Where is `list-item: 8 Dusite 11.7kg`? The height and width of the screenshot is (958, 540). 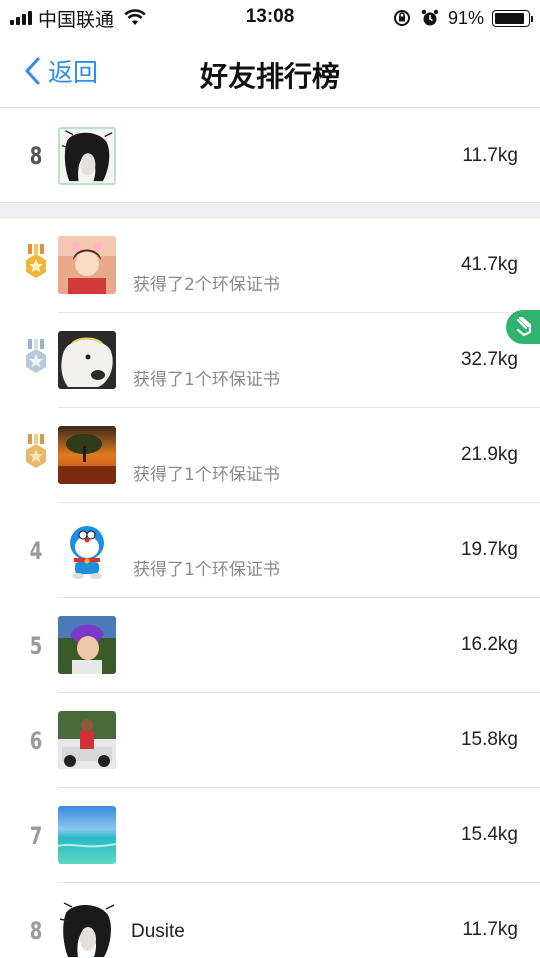
list-item: 8 Dusite 11.7kg is located at coordinates (270, 920).